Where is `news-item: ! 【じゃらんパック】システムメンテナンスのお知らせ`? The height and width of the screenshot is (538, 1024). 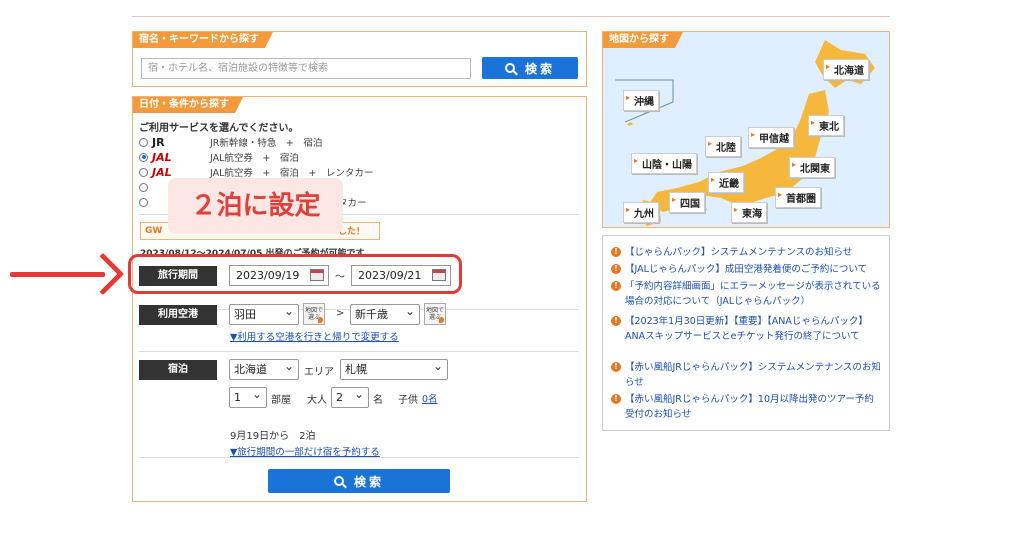
news-item: ! 【じゃらんパック】システムメンテナンスのお知らせ is located at coordinates (747, 252).